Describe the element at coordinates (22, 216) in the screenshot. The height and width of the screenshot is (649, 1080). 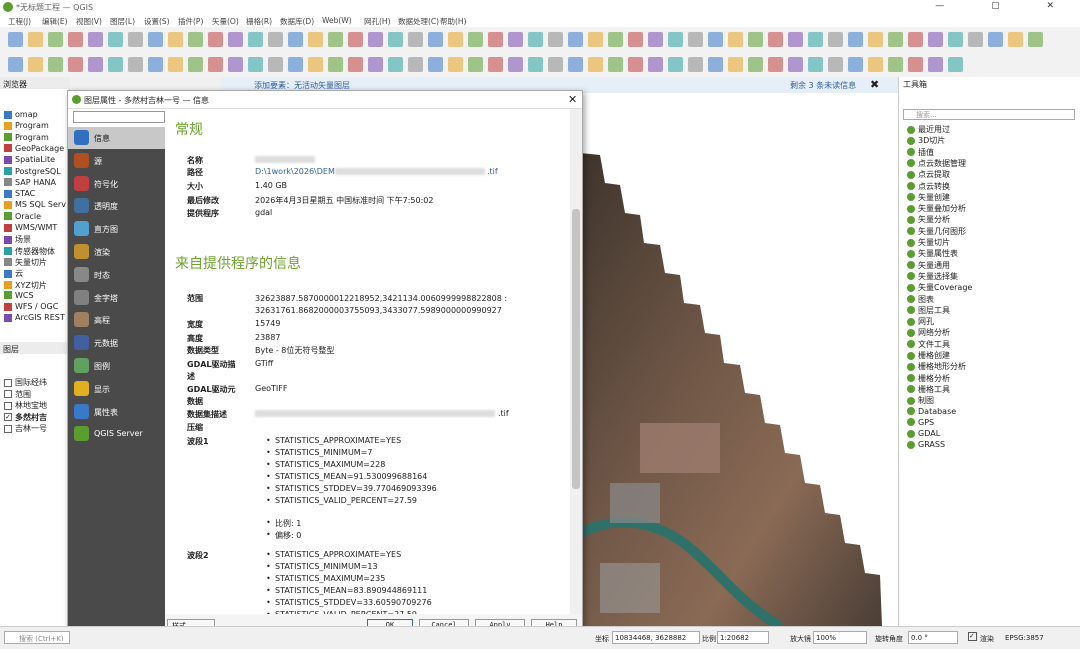
I see `browser-item: Oracle` at that location.